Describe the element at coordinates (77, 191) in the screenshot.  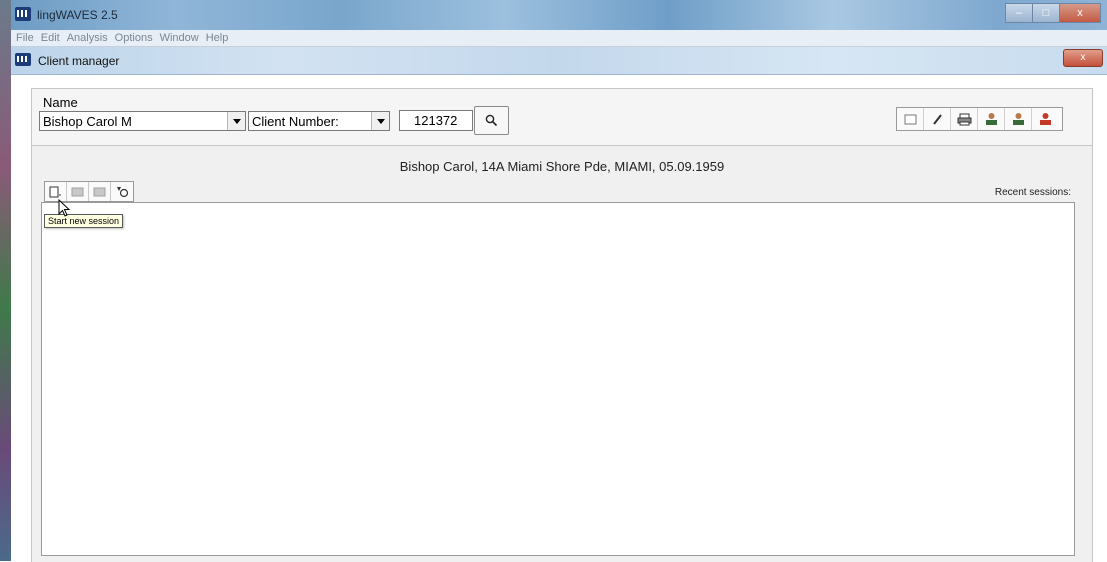
I see `open-session-icon` at that location.